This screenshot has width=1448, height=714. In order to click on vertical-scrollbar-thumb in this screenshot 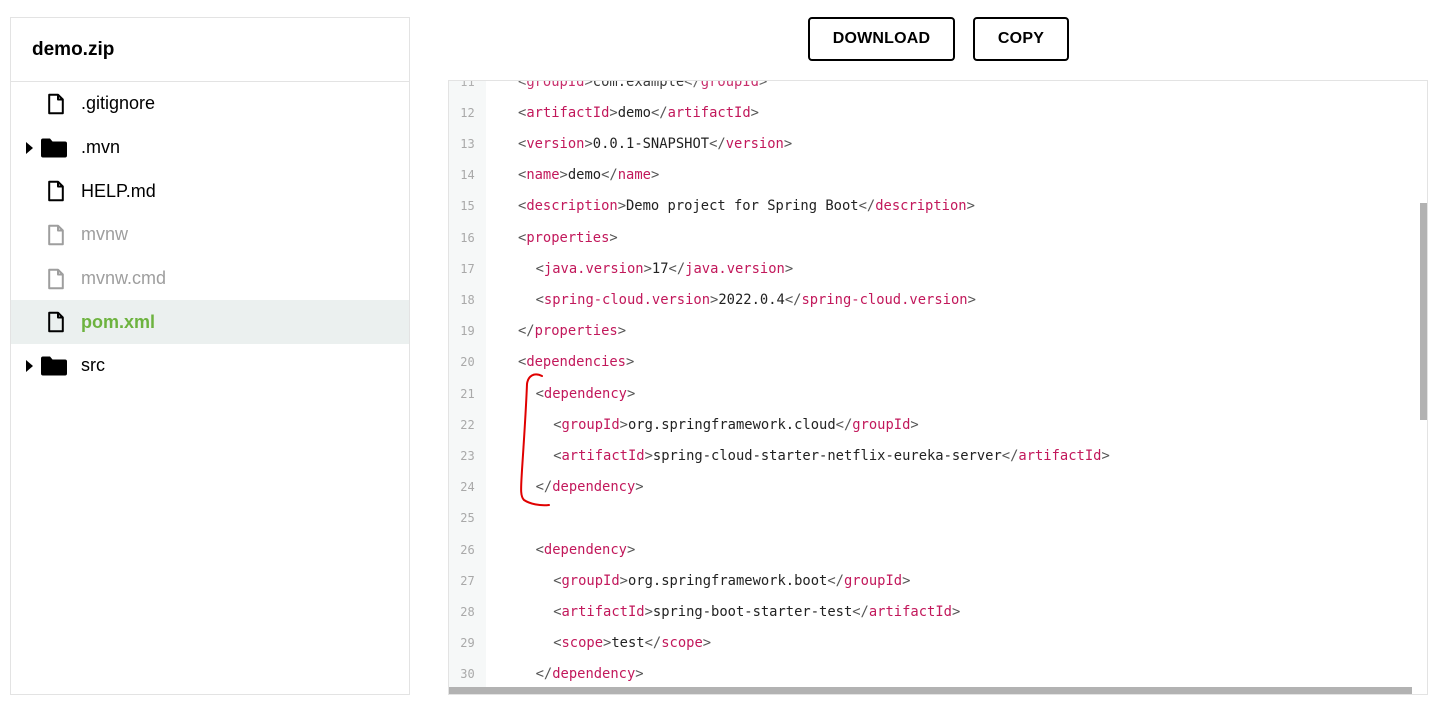, I will do `click(1423, 311)`.